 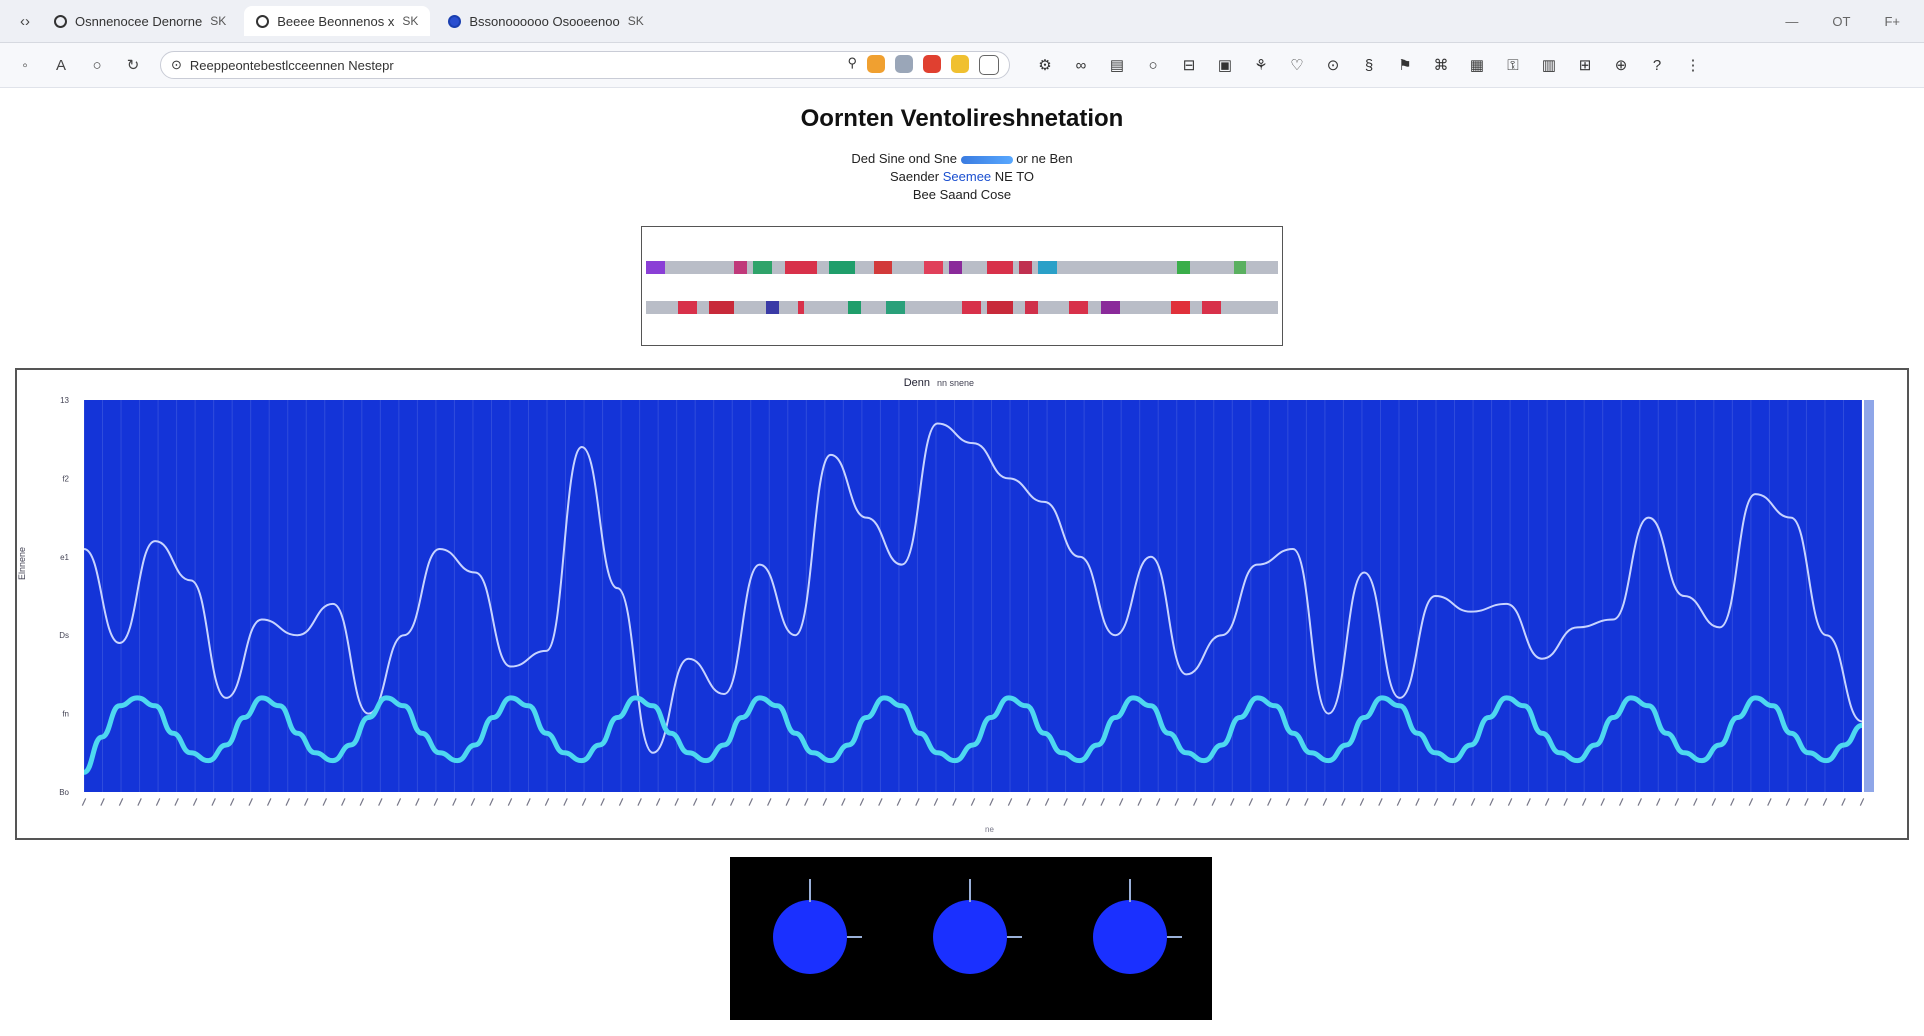 What do you see at coordinates (176, 65) in the screenshot?
I see `site-info-icon: ⊙` at bounding box center [176, 65].